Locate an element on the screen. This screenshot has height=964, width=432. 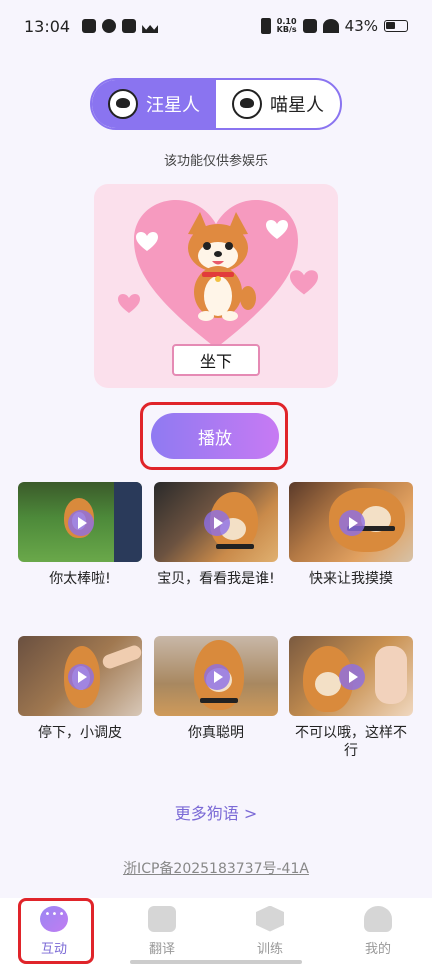
crown-icon is located at coordinates (150, 26).